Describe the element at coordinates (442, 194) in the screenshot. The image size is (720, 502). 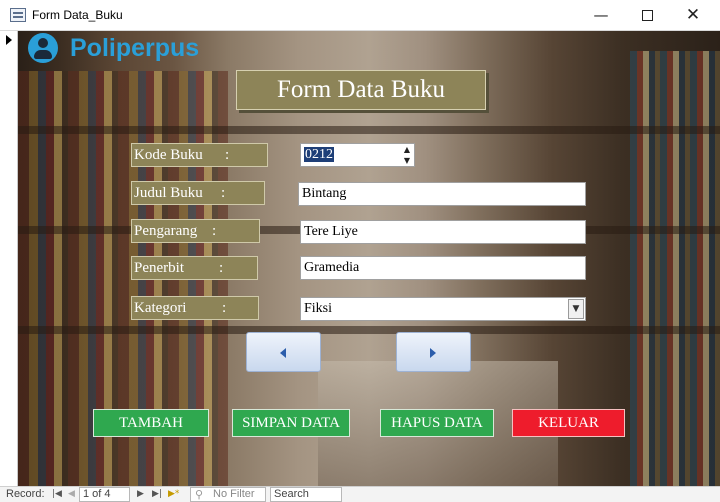
I see `judul-buku-input: Bintang` at that location.